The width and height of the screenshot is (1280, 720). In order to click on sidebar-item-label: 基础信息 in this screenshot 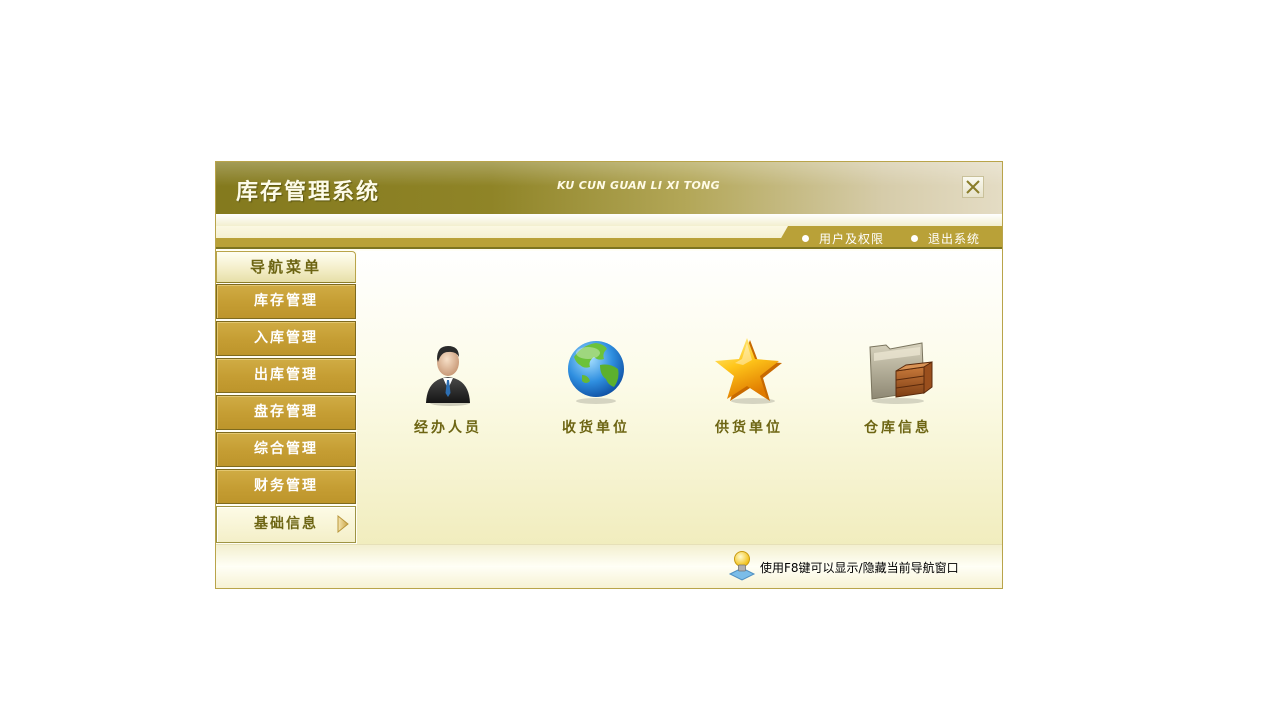, I will do `click(286, 524)`.